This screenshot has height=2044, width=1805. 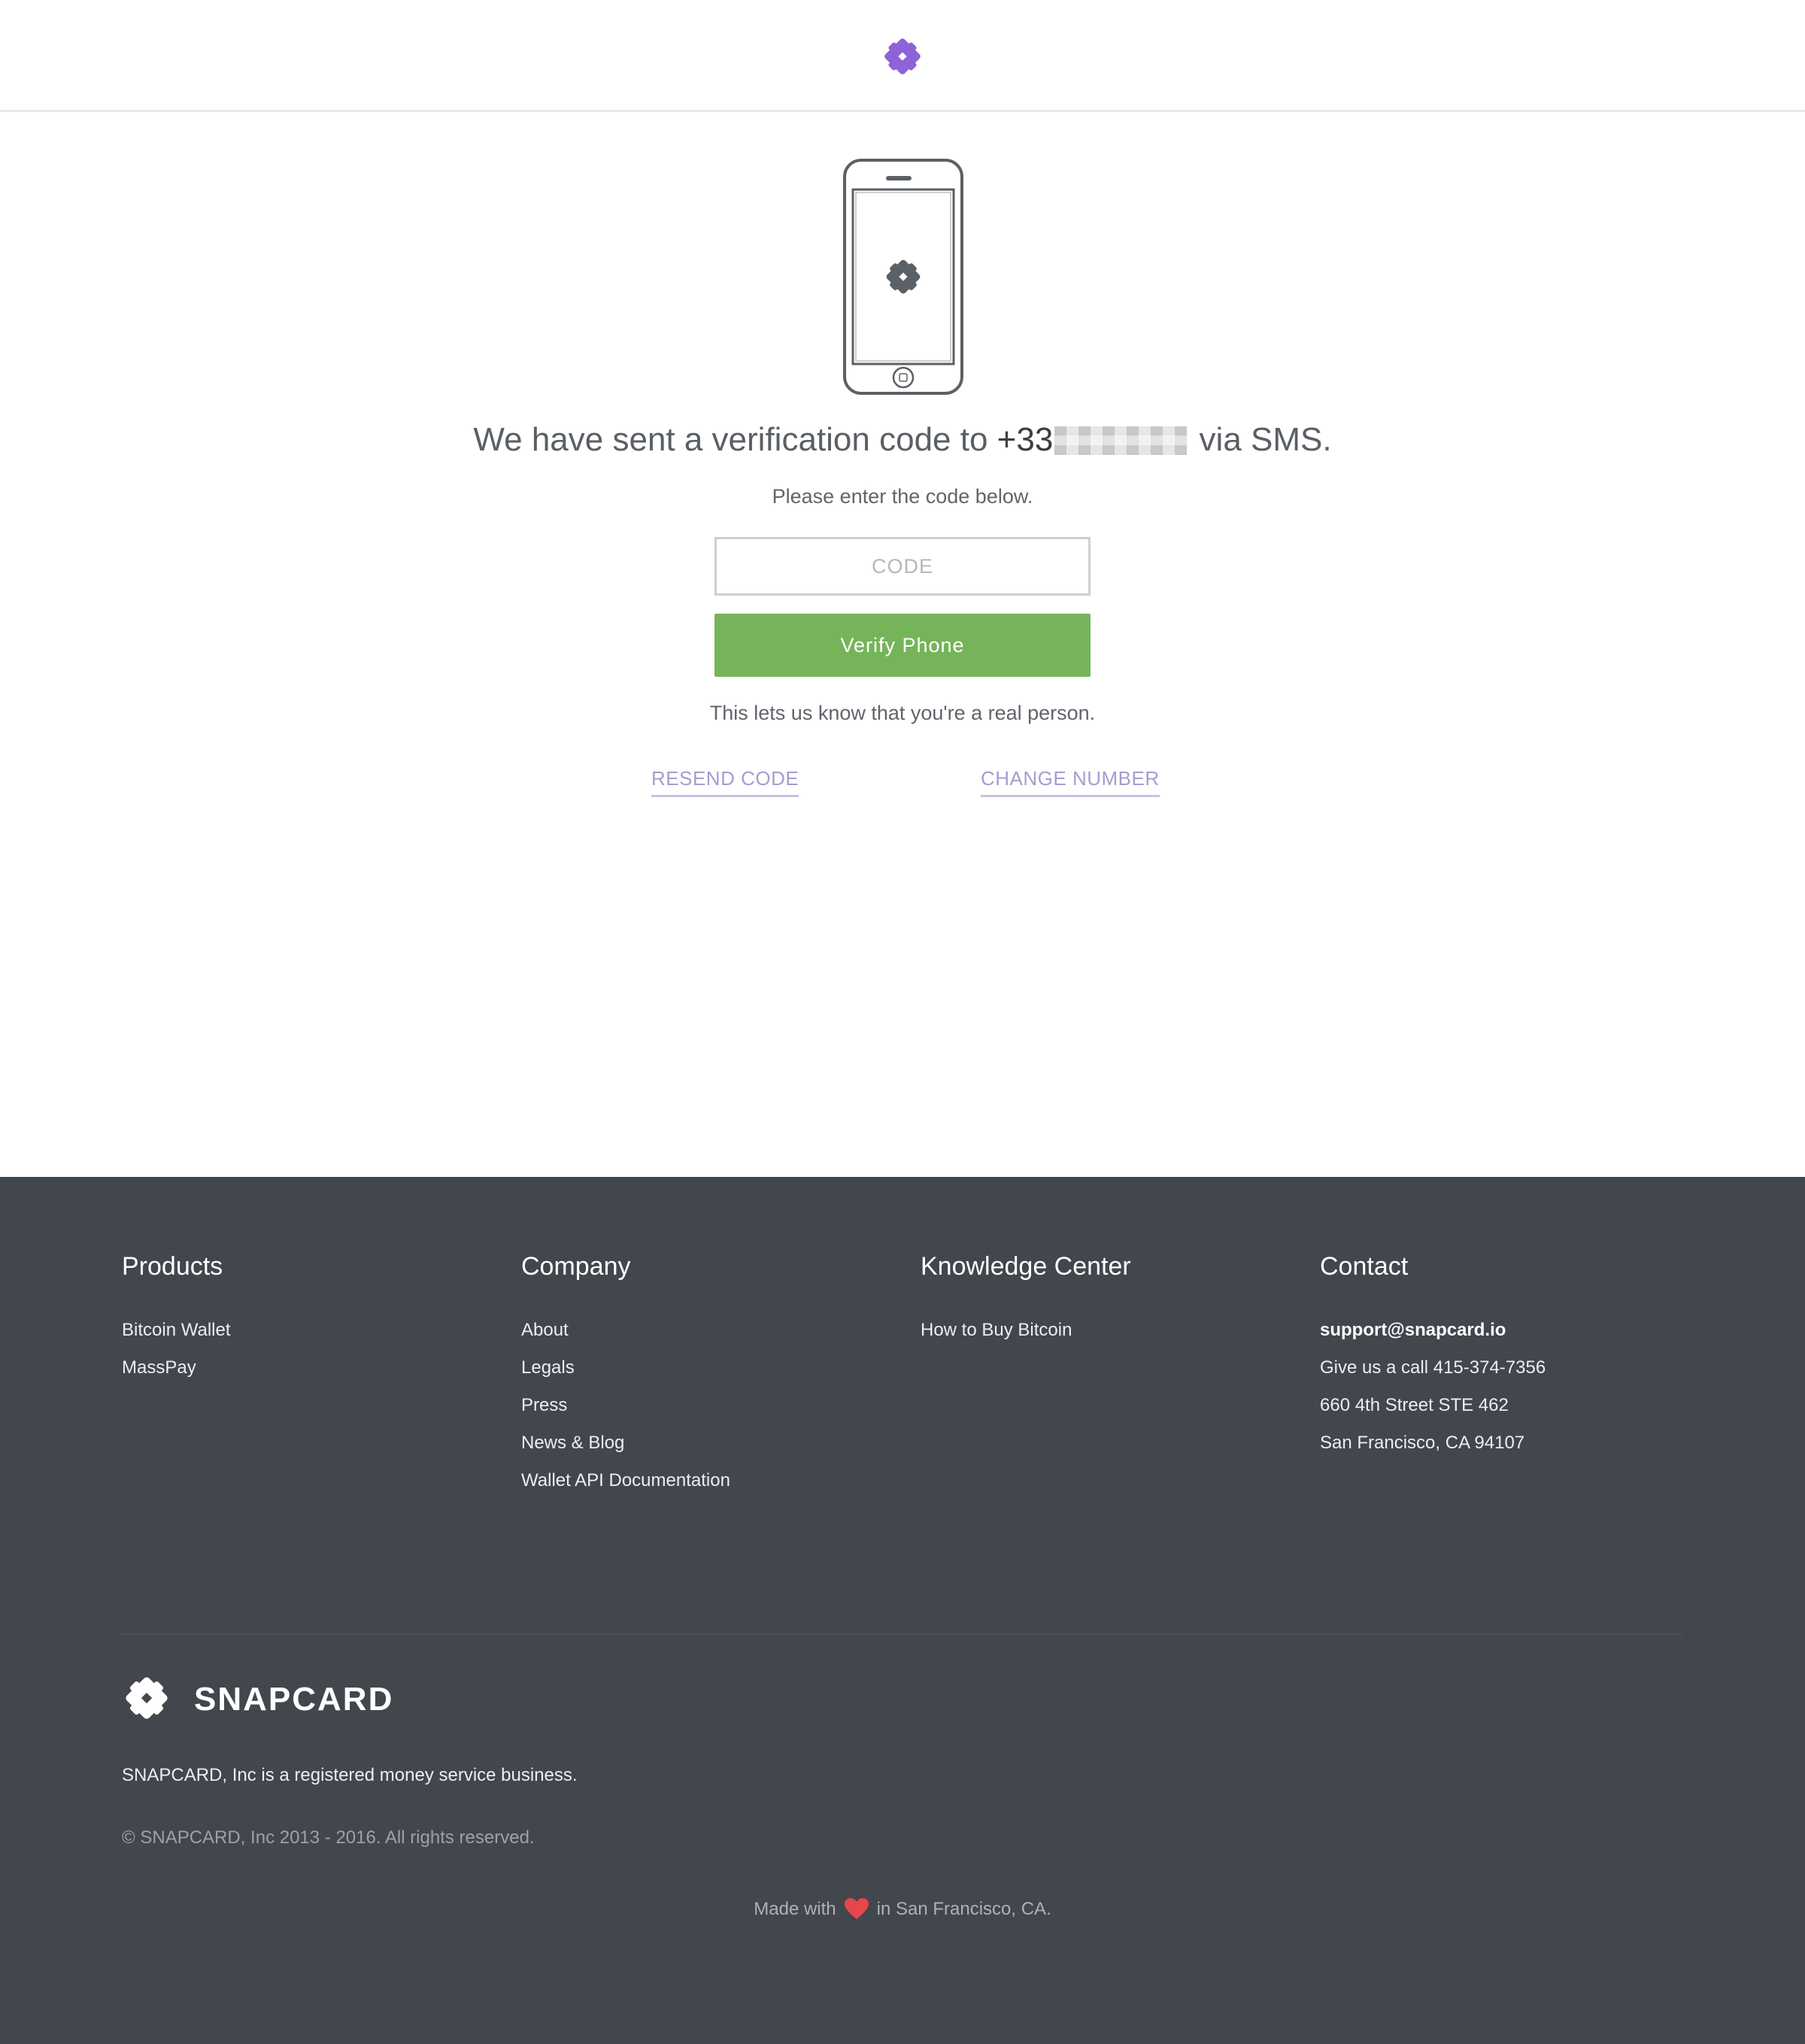 What do you see at coordinates (625, 1330) in the screenshot?
I see `footer-link-about: About` at bounding box center [625, 1330].